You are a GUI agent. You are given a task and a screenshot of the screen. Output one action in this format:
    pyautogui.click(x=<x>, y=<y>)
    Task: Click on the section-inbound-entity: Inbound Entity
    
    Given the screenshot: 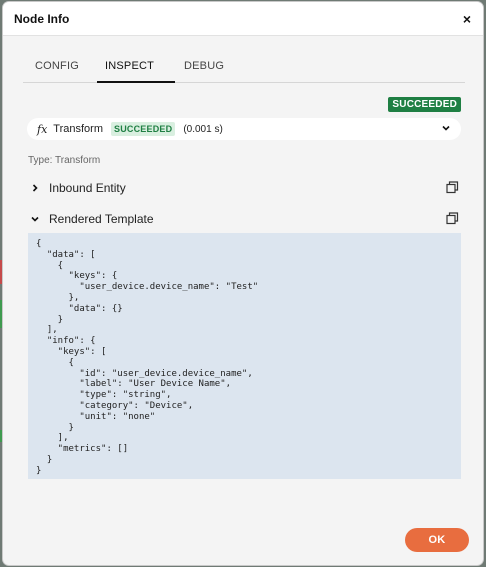 What is the action you would take?
    pyautogui.click(x=244, y=188)
    